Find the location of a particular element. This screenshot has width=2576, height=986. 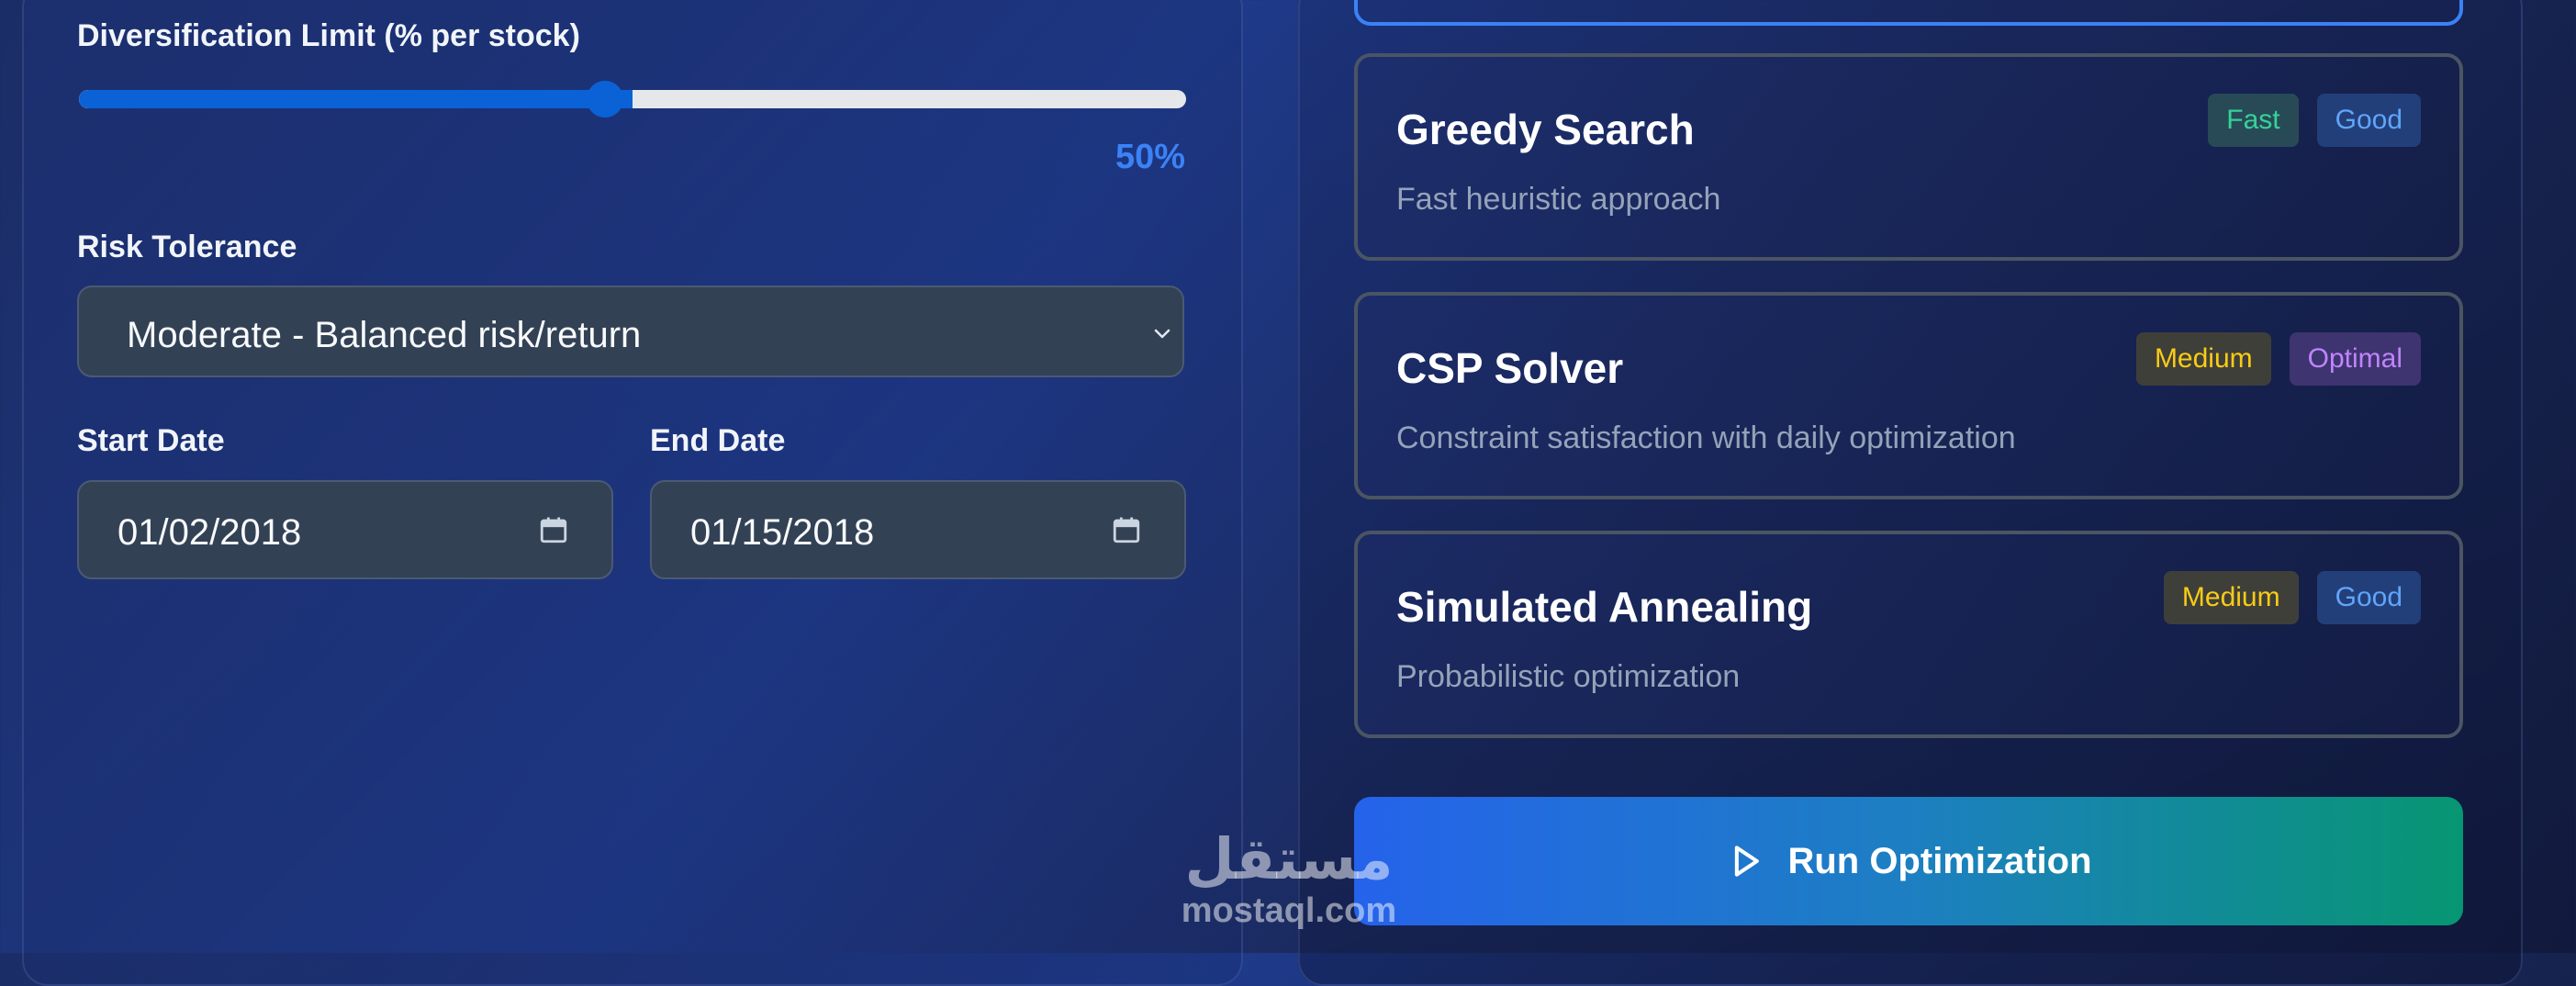

selected-algorithm-card is located at coordinates (1908, 13).